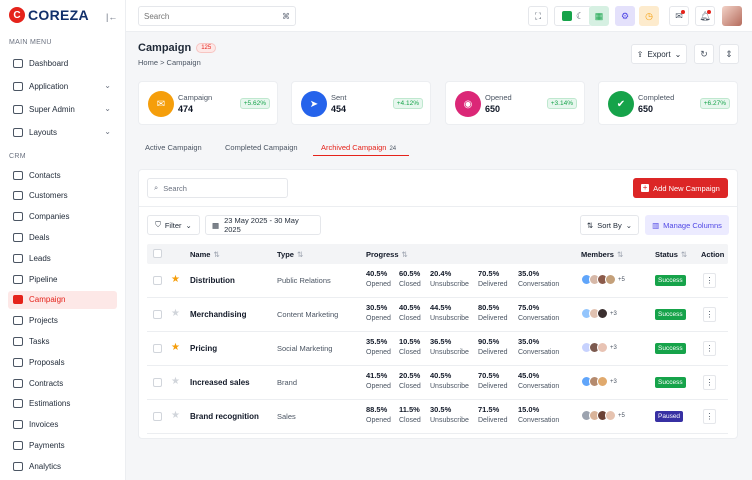 The width and height of the screenshot is (752, 480). Describe the element at coordinates (224, 416) in the screenshot. I see `campaign-name: Brand recognition` at that location.